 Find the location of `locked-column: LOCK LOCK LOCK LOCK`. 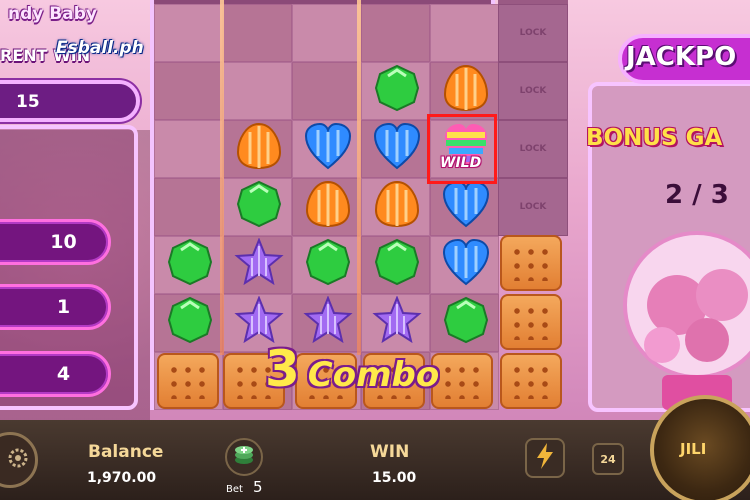

locked-column: LOCK LOCK LOCK LOCK is located at coordinates (533, 118).